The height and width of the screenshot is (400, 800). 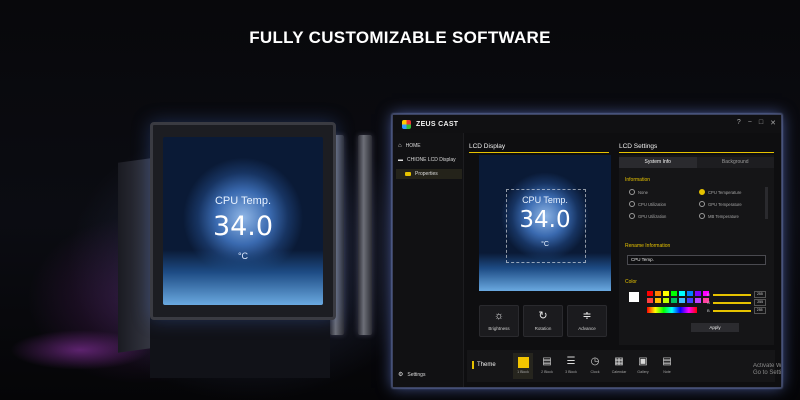 I want to click on gallery-icon: ▣, so click(x=643, y=361).